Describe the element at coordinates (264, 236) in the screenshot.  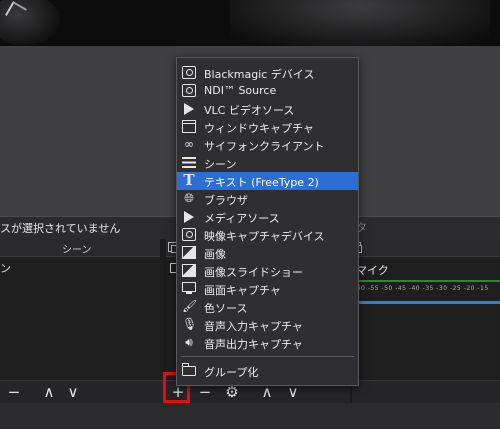
I see `menu-item-label: 映像キャプチャデバイス` at that location.